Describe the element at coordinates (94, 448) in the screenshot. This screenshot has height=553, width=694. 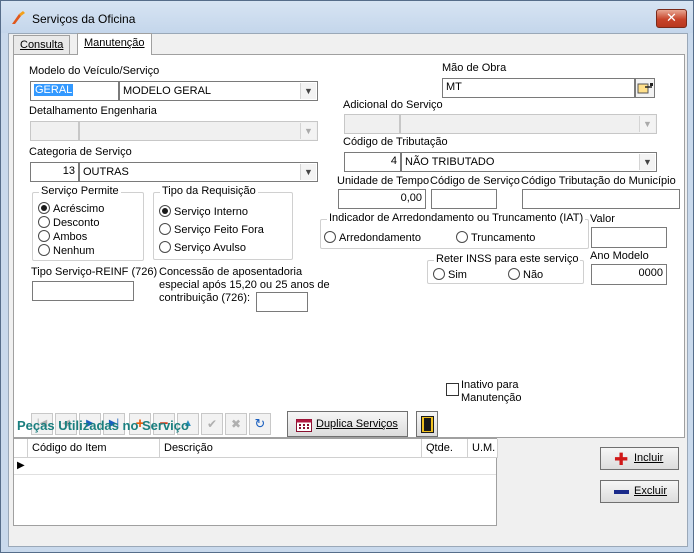
I see `col-codigo-item: Código do Item` at that location.